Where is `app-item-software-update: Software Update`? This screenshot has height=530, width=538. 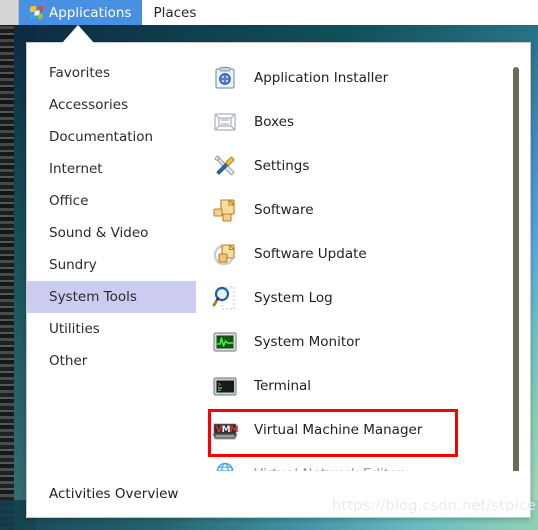
app-item-software-update: Software Update is located at coordinates (367, 254).